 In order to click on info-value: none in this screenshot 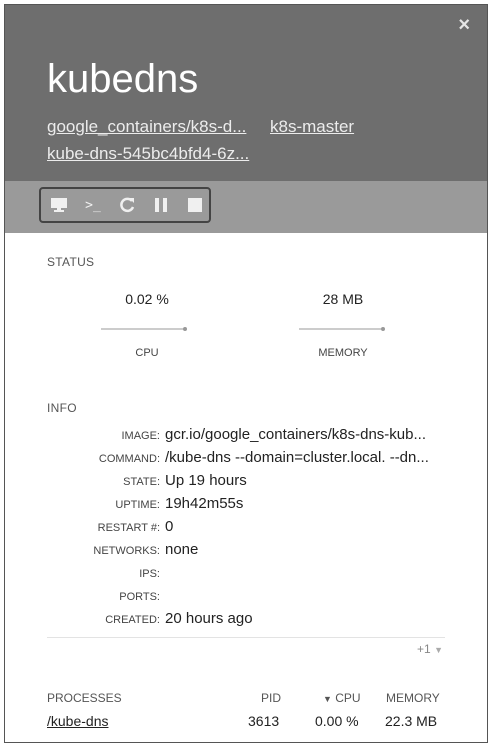, I will do `click(182, 549)`.